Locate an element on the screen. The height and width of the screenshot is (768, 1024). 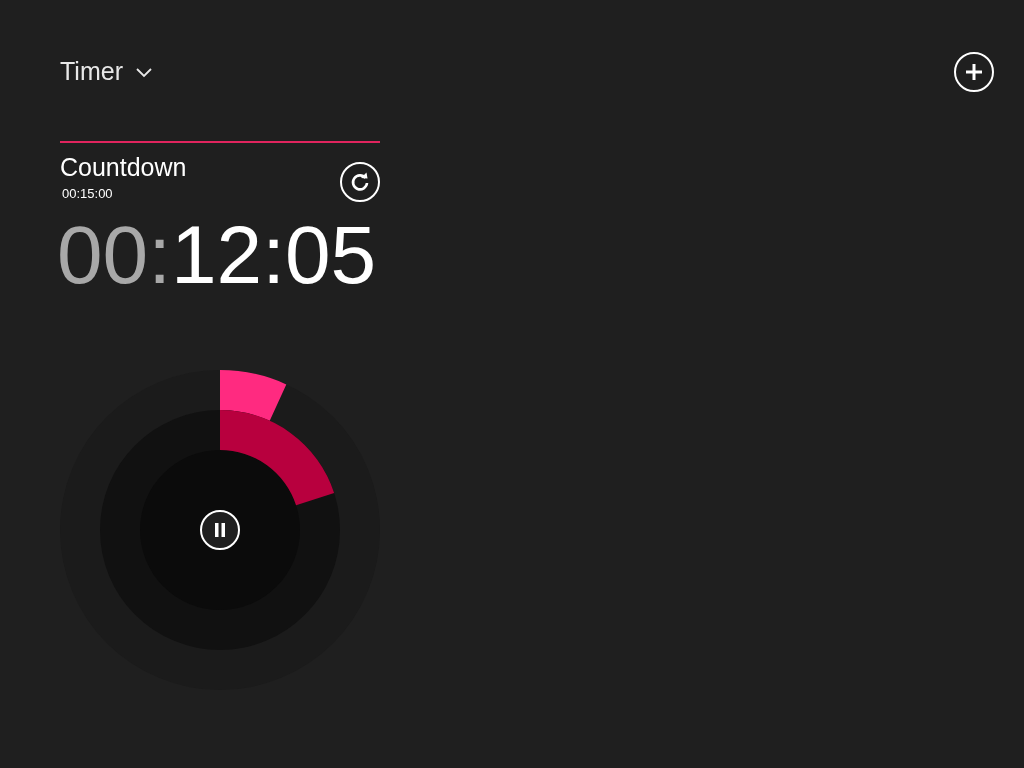
reset-button is located at coordinates (360, 182).